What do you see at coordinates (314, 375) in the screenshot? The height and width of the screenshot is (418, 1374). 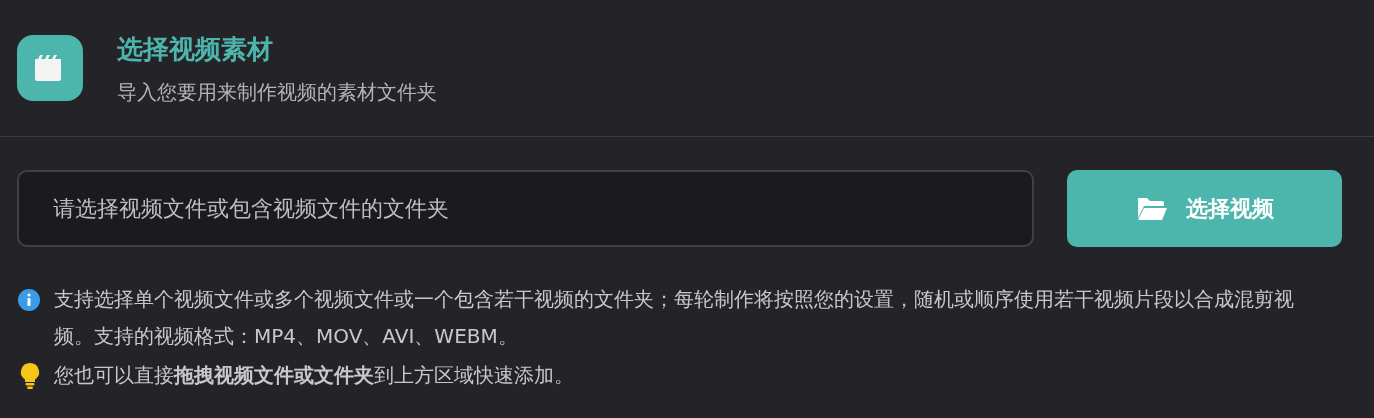 I see `note-text: 您也可以直接拖拽视频文件或文件夹到上方区域快速添加。` at bounding box center [314, 375].